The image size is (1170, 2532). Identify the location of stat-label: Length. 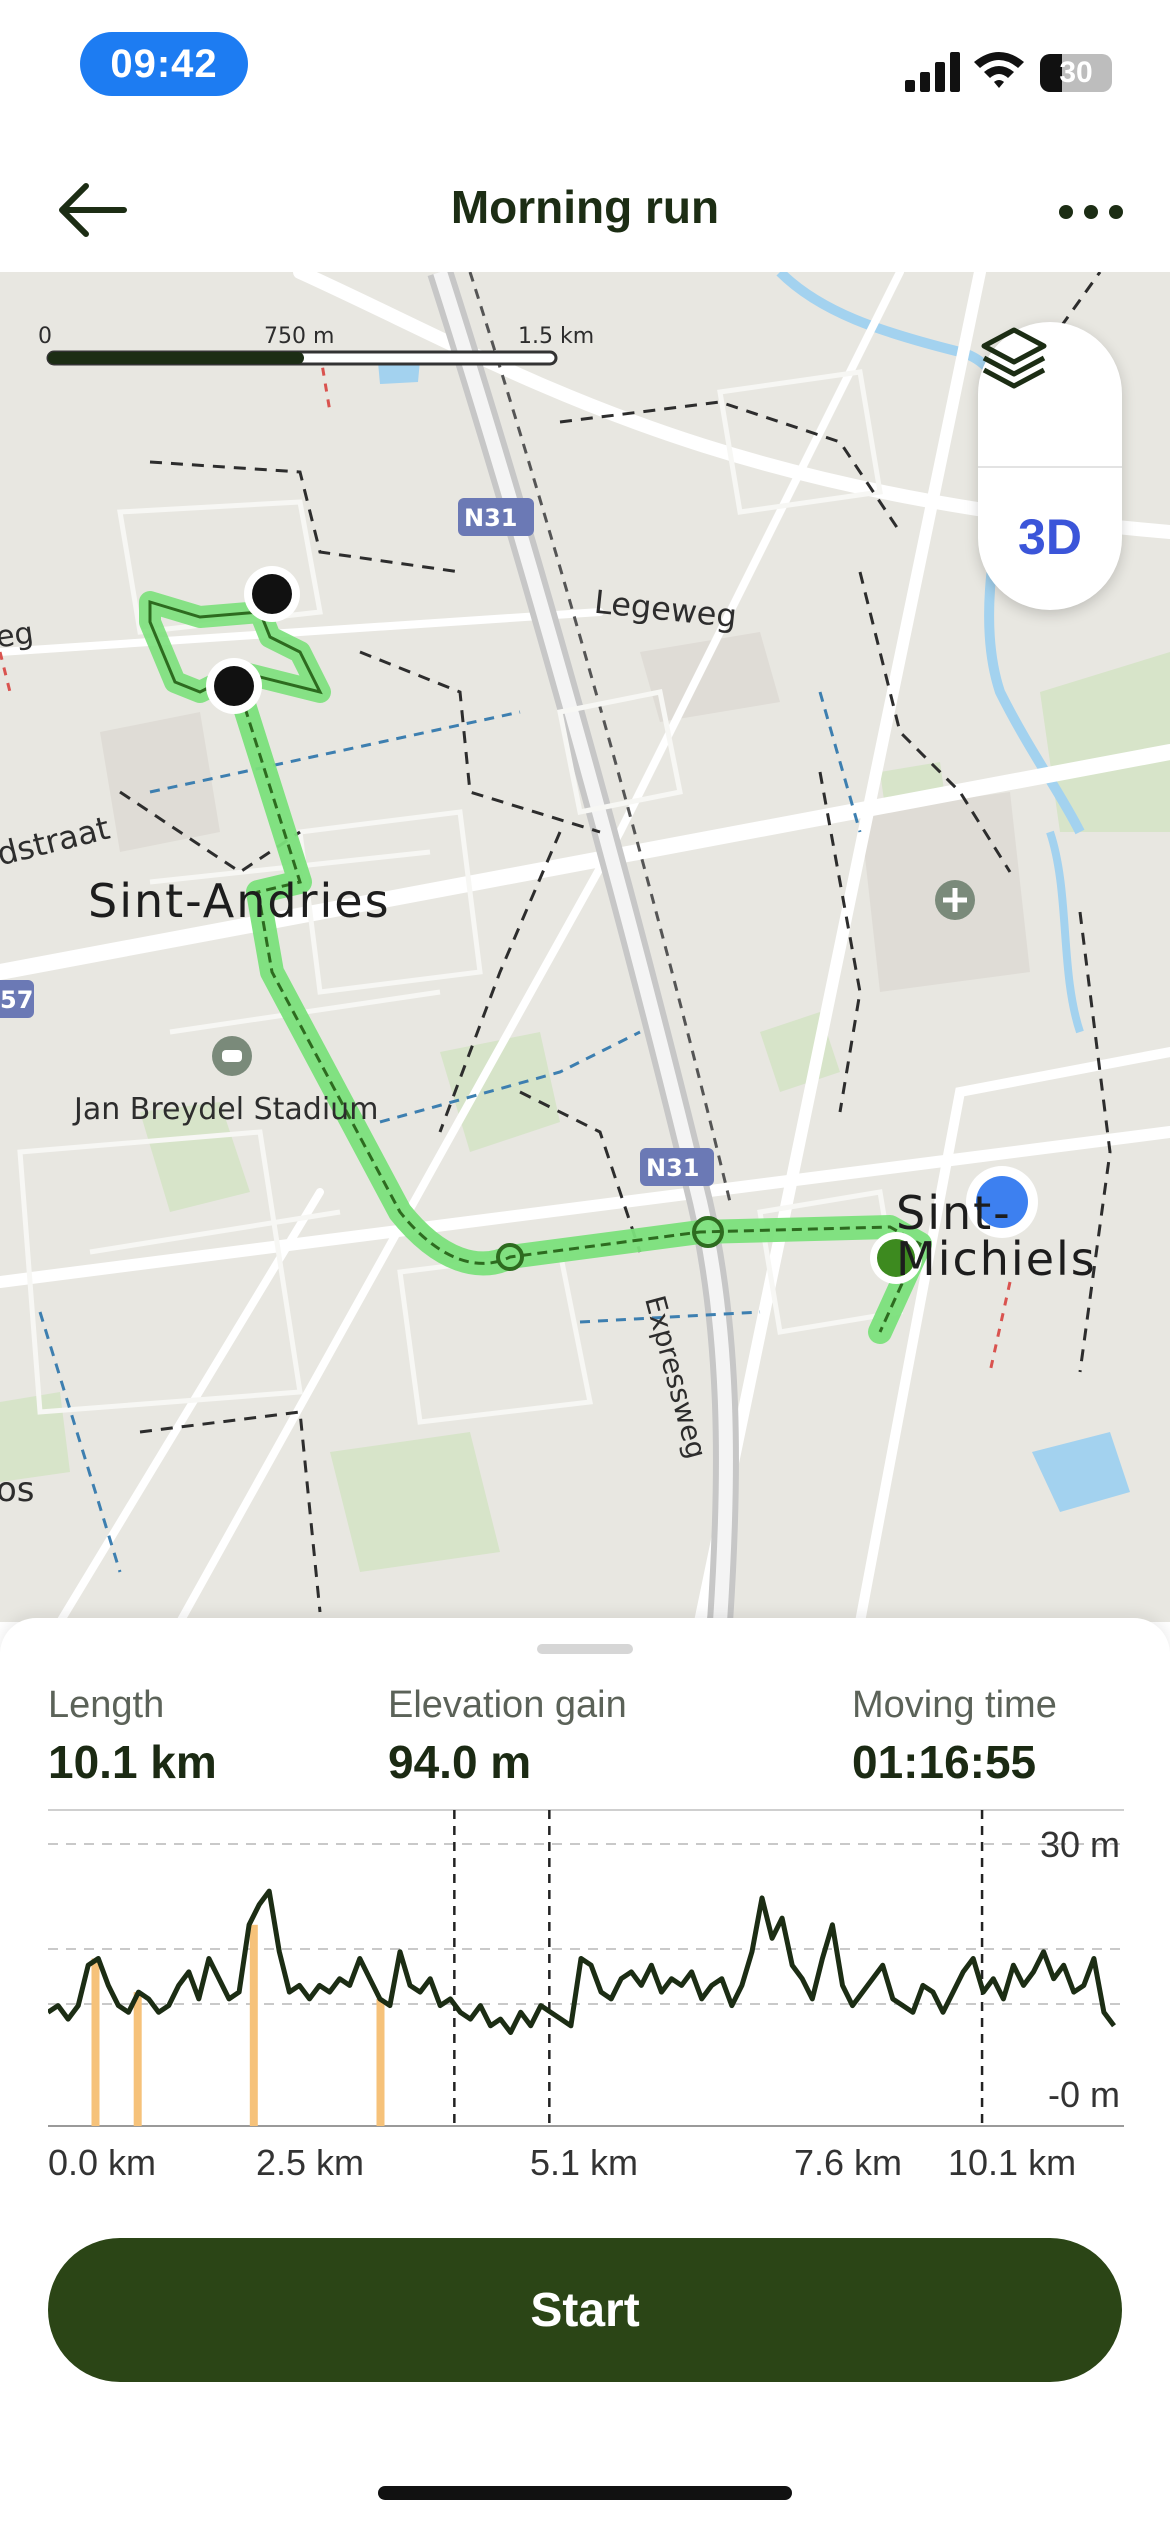
(106, 1705).